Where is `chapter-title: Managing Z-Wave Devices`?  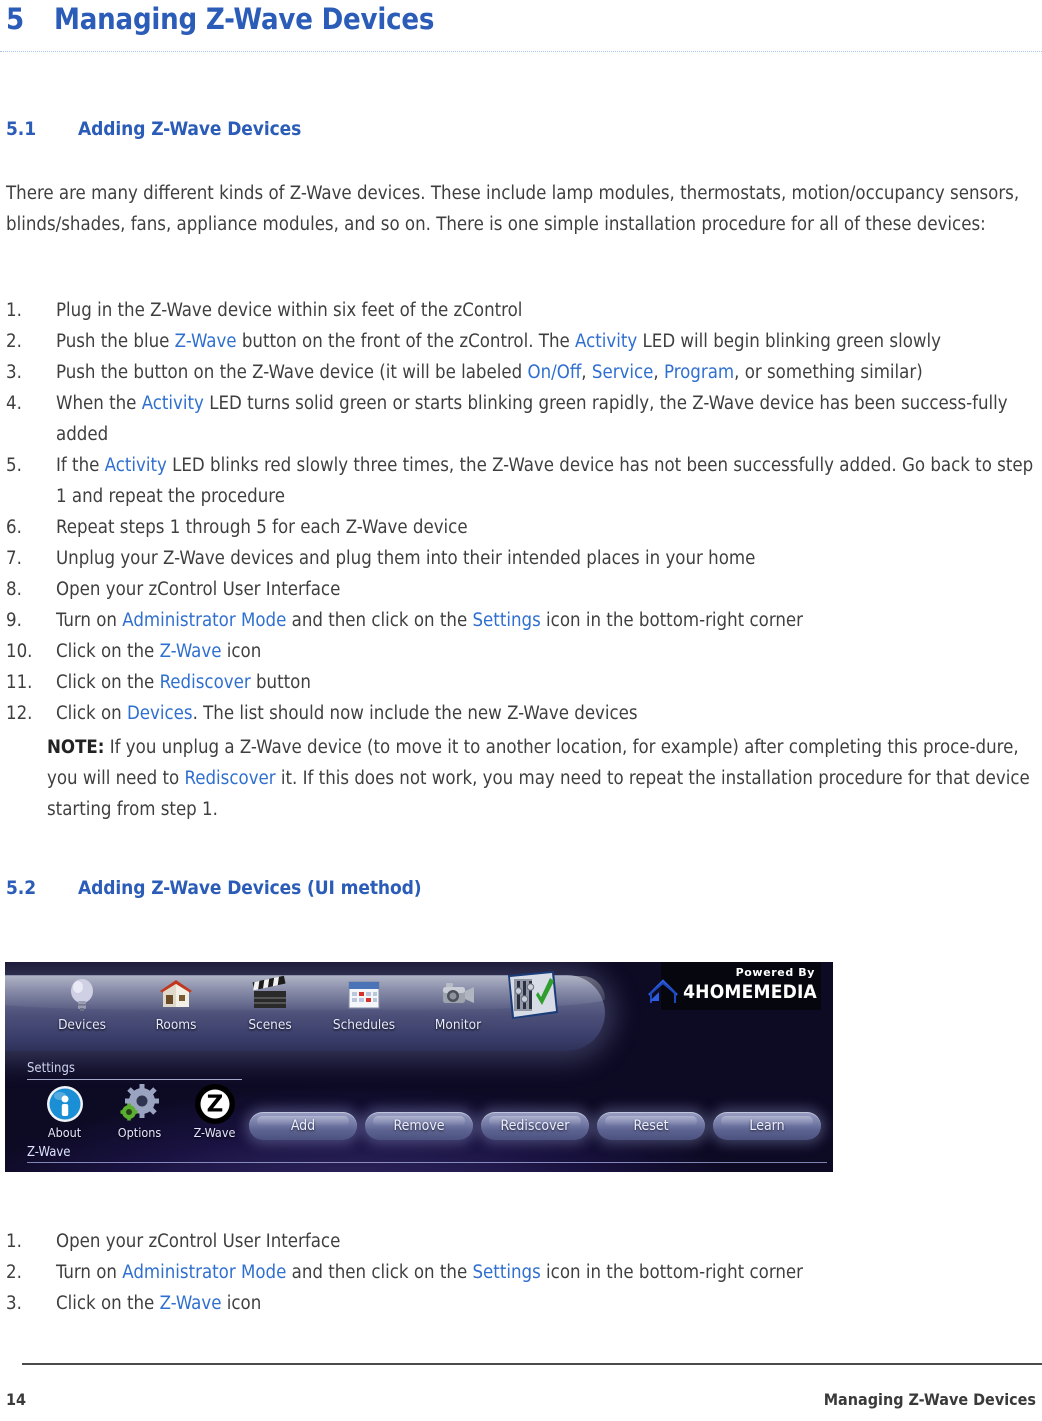 chapter-title: Managing Z-Wave Devices is located at coordinates (244, 19).